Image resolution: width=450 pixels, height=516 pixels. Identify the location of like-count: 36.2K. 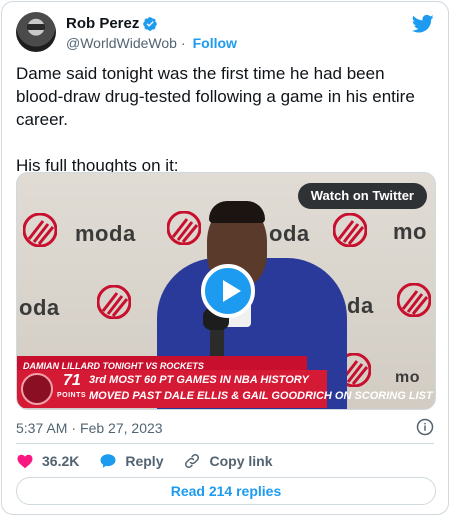
(61, 461).